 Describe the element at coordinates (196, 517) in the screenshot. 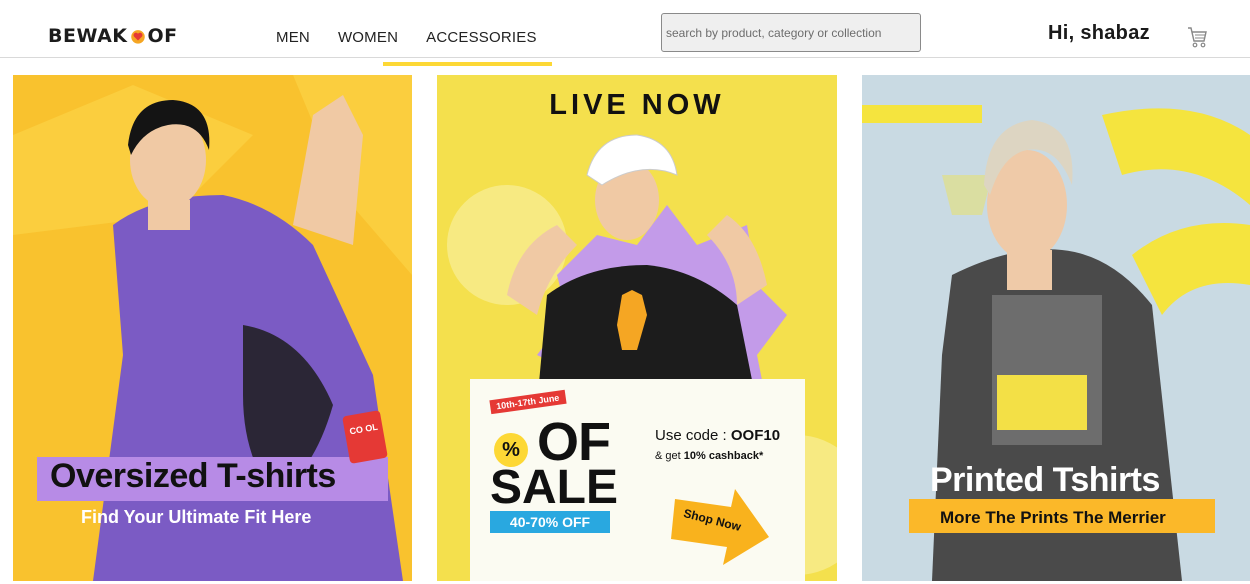

I see `banner-subtitle: Find Your Ultimate Fit Here` at that location.